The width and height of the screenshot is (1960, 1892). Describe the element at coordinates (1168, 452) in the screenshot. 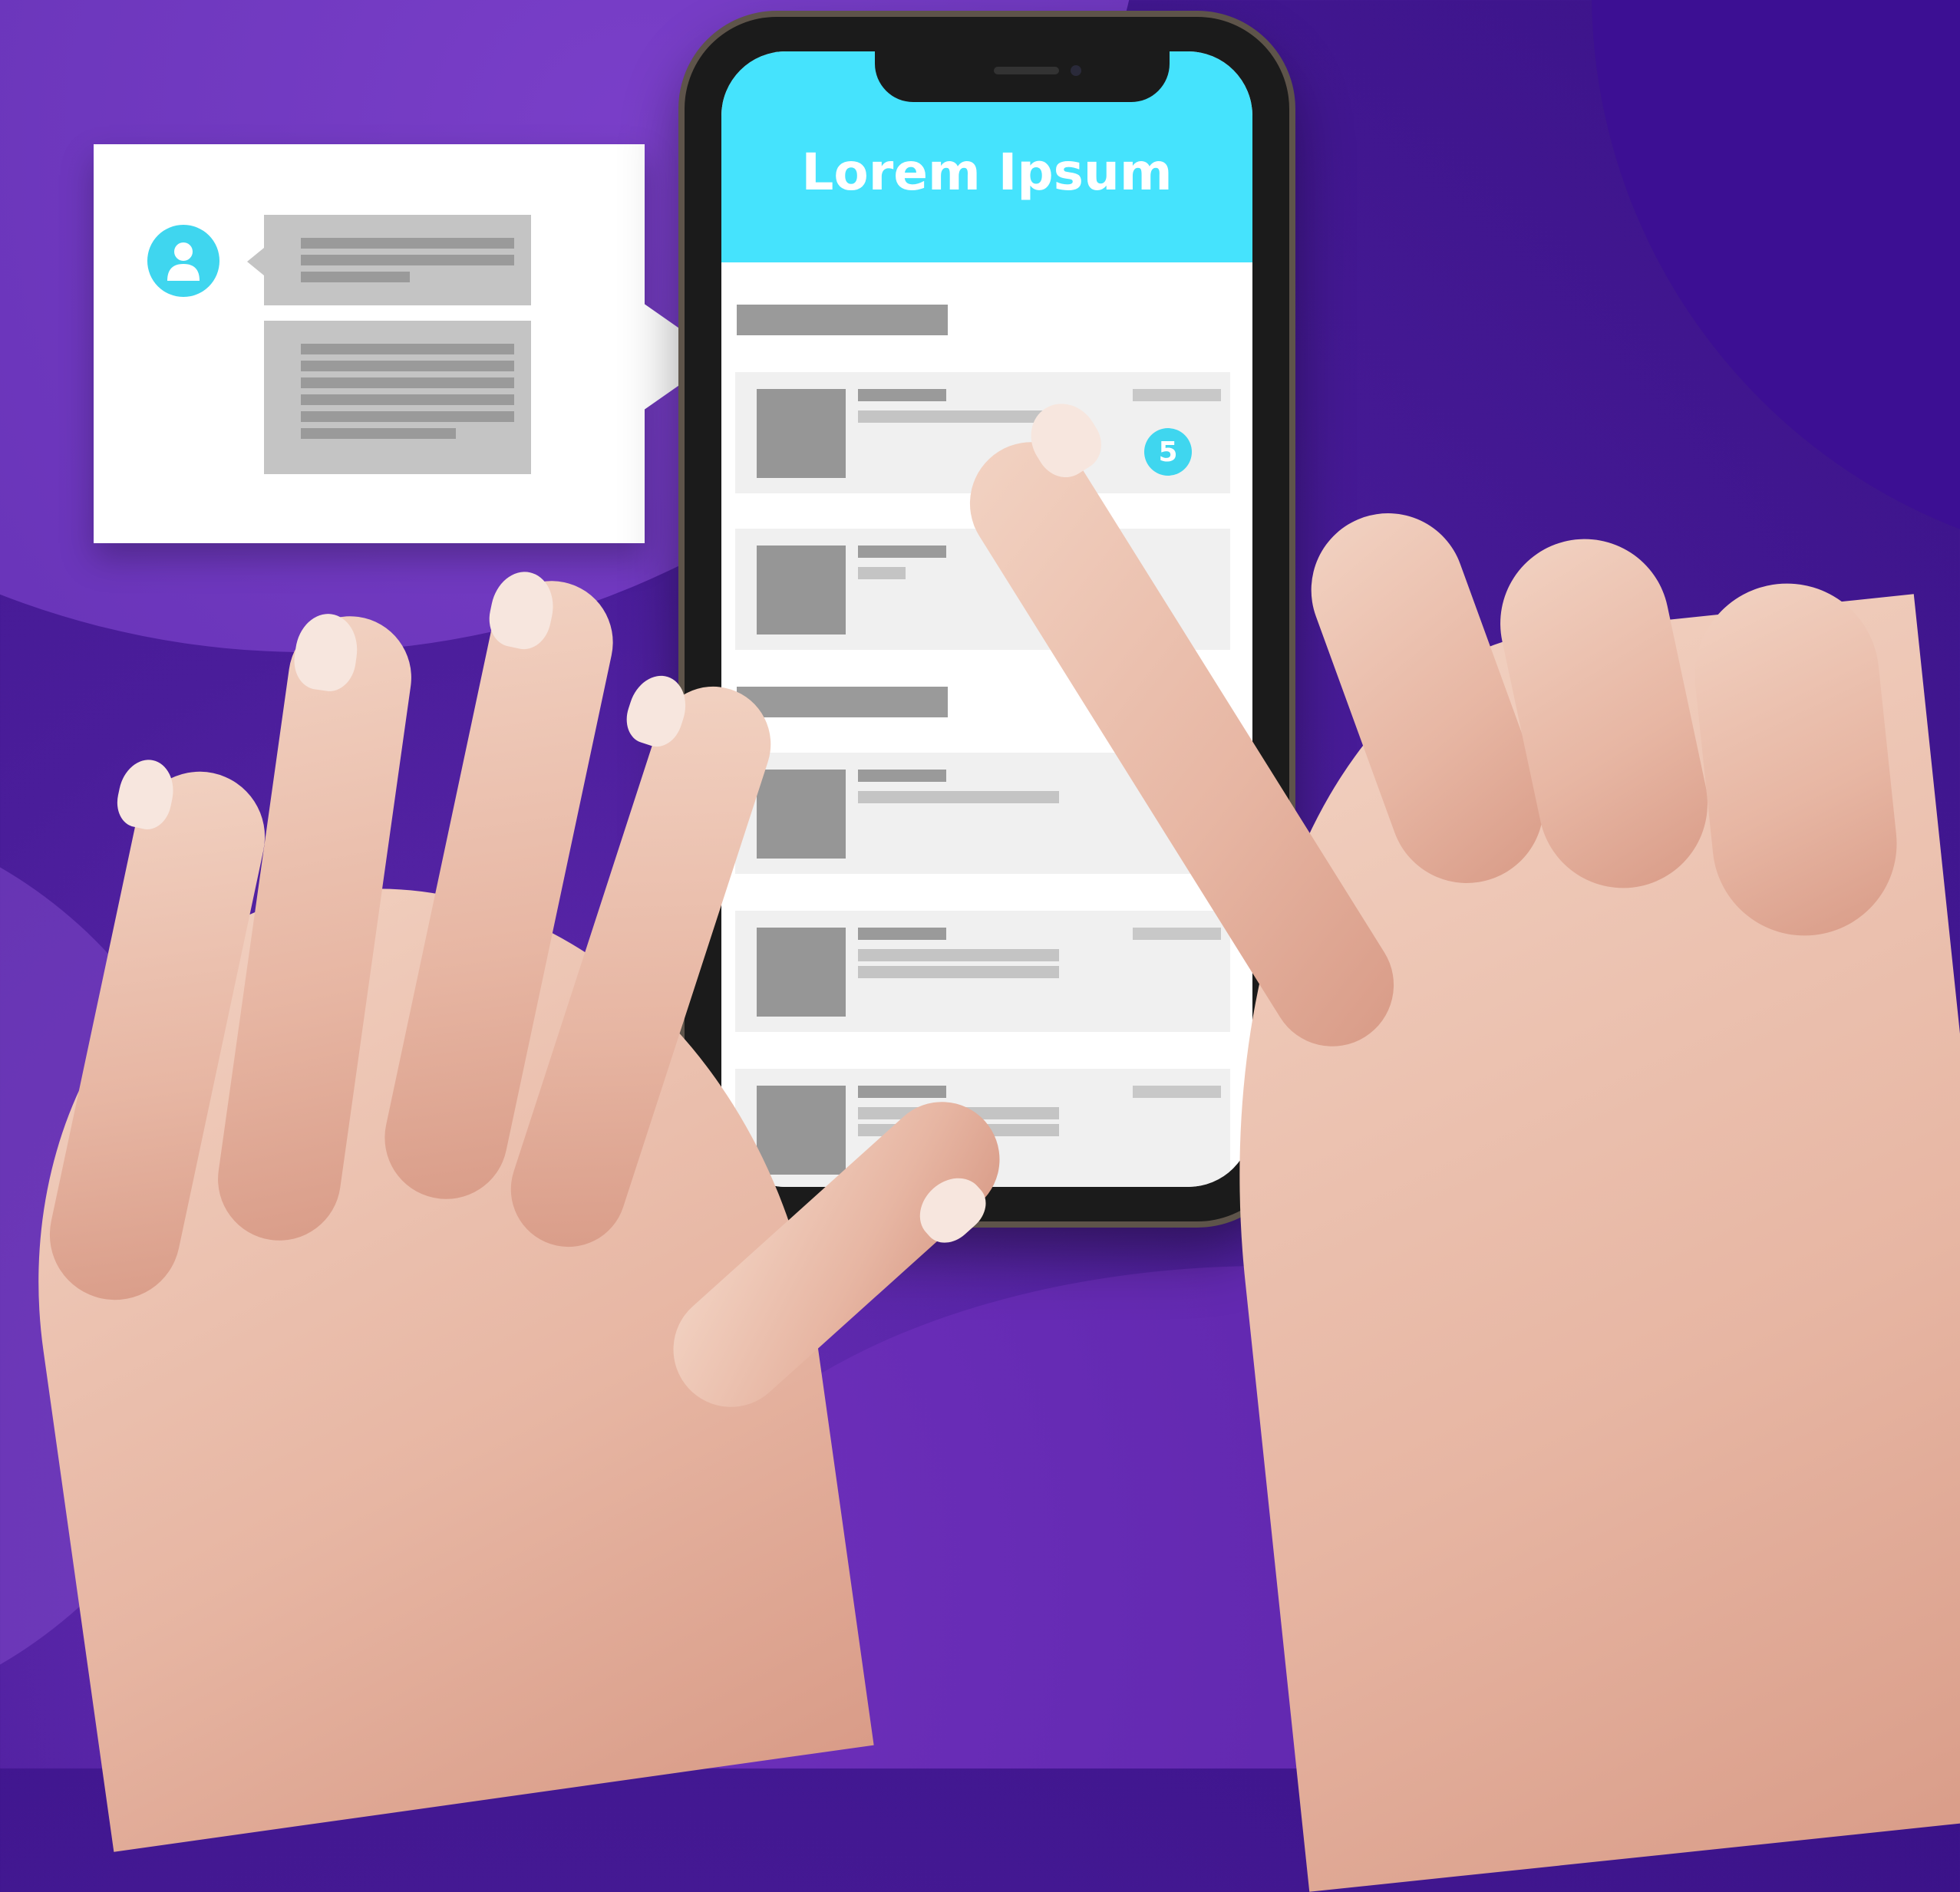

I see `notification-badge: 5` at that location.